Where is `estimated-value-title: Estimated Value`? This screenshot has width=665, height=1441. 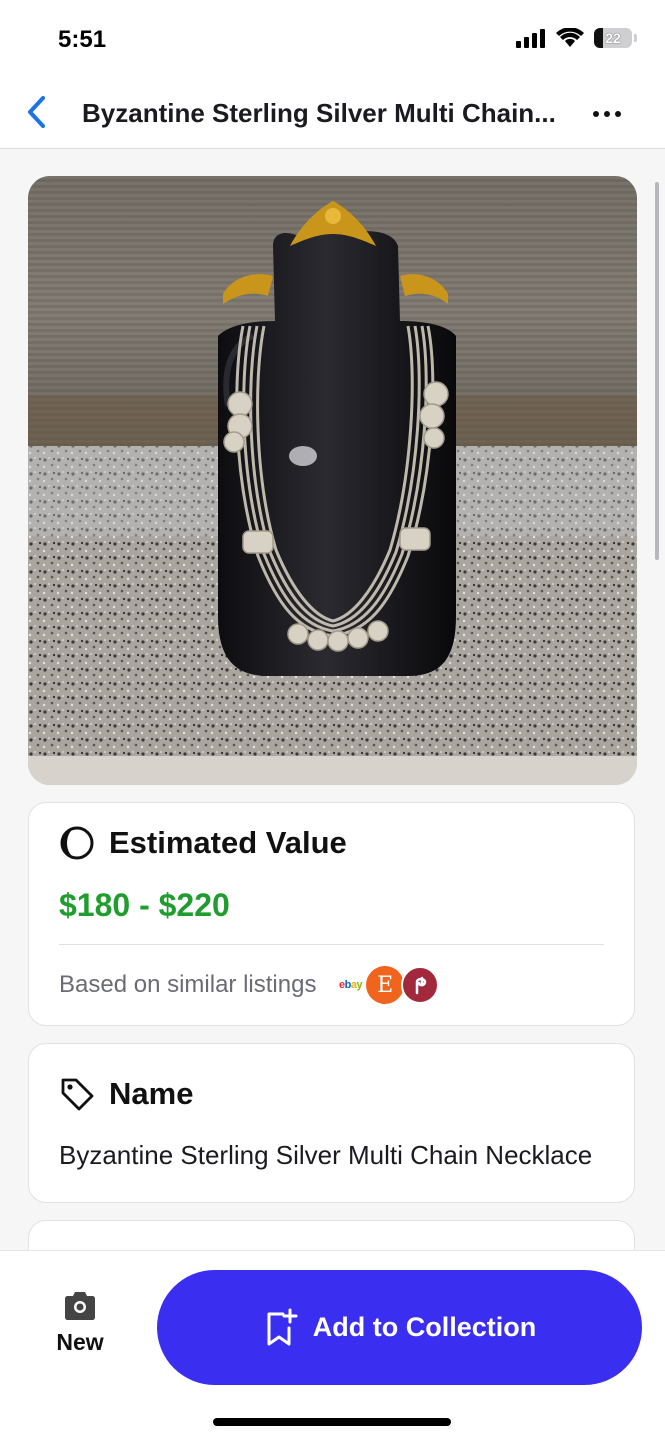 estimated-value-title: Estimated Value is located at coordinates (228, 842).